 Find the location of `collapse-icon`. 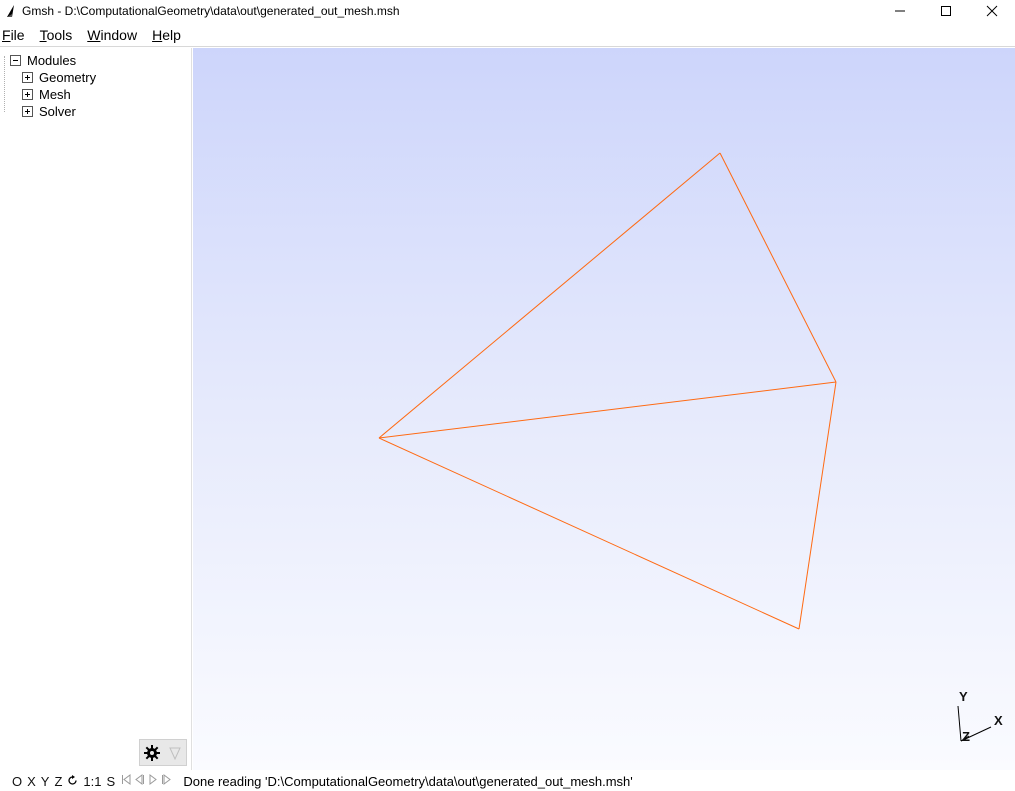

collapse-icon is located at coordinates (15, 60).